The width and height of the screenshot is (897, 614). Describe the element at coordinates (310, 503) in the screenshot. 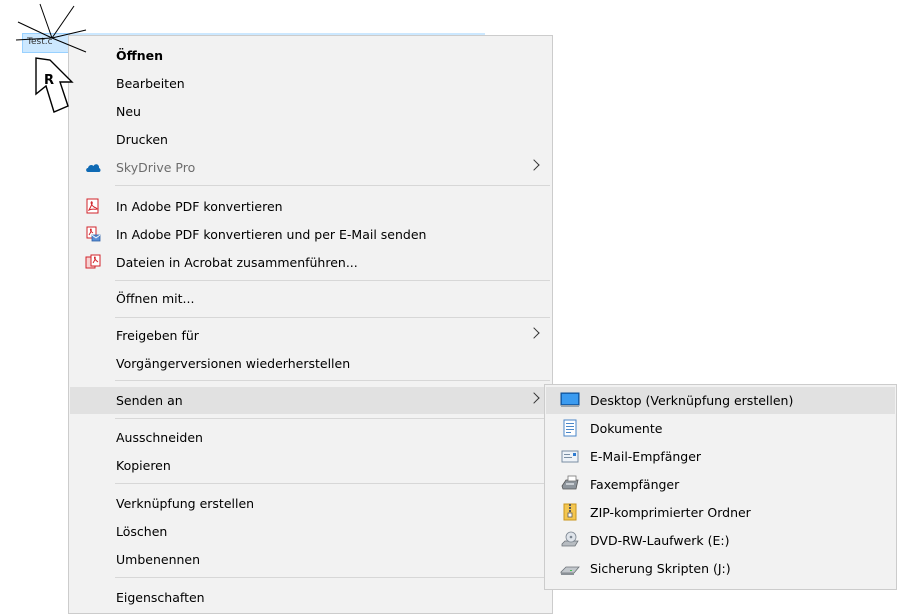

I see `menu-item-create-shortcut: Verknüpfung erstellen` at that location.